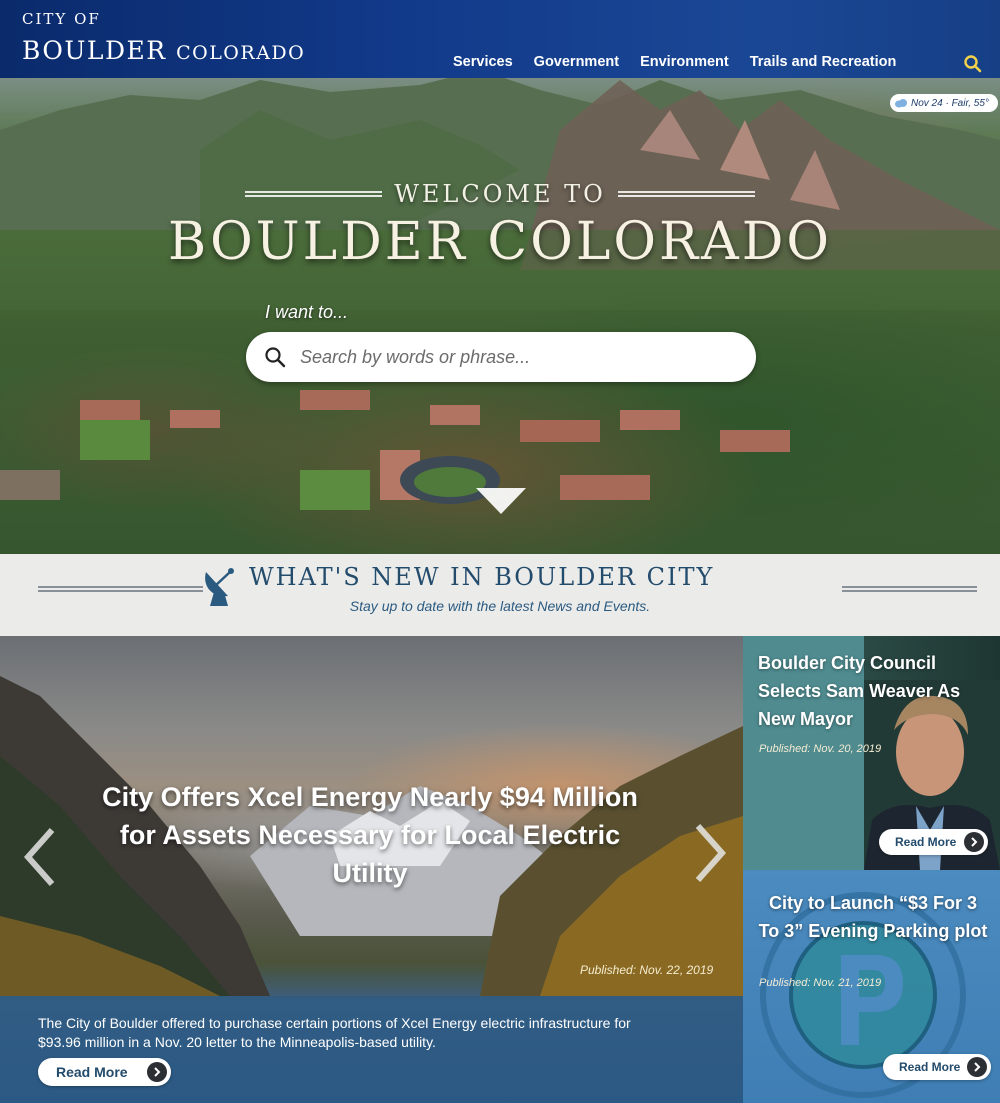 The height and width of the screenshot is (1103, 1000). What do you see at coordinates (241, 53) in the screenshot?
I see `logo-colorado-text: COLORADO` at bounding box center [241, 53].